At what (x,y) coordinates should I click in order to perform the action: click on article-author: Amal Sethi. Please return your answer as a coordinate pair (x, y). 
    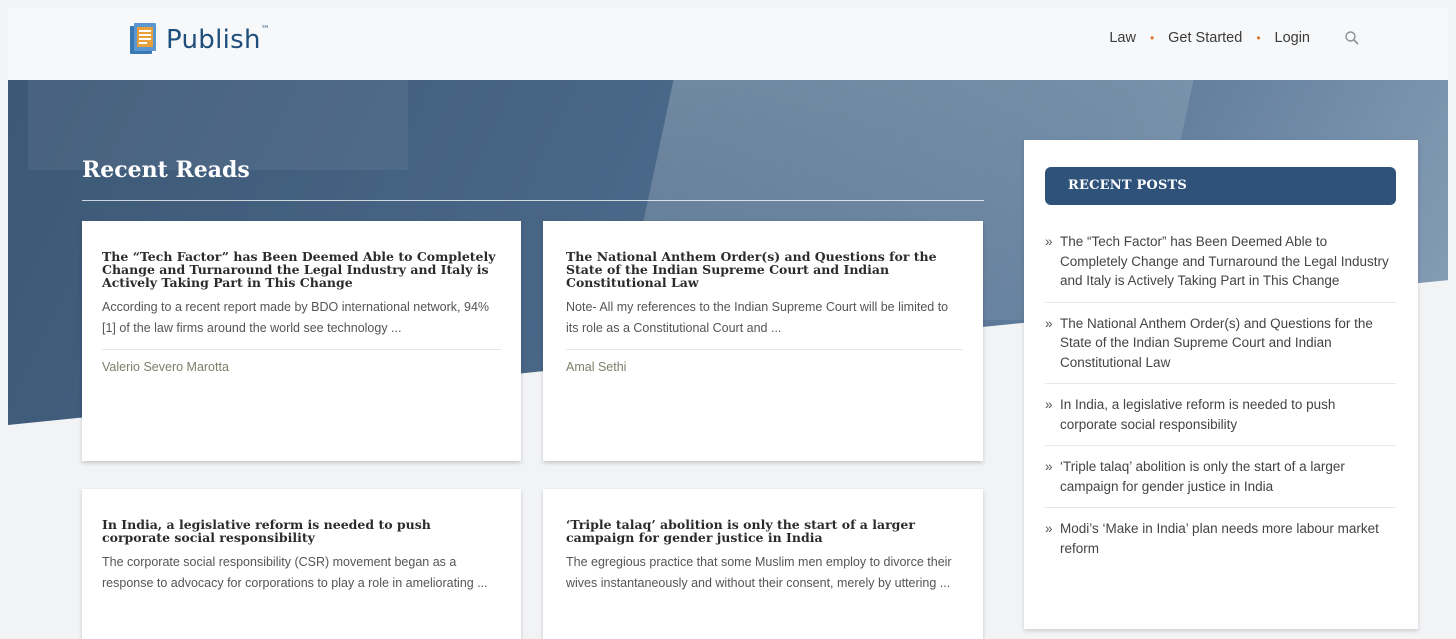
    Looking at the image, I should click on (764, 367).